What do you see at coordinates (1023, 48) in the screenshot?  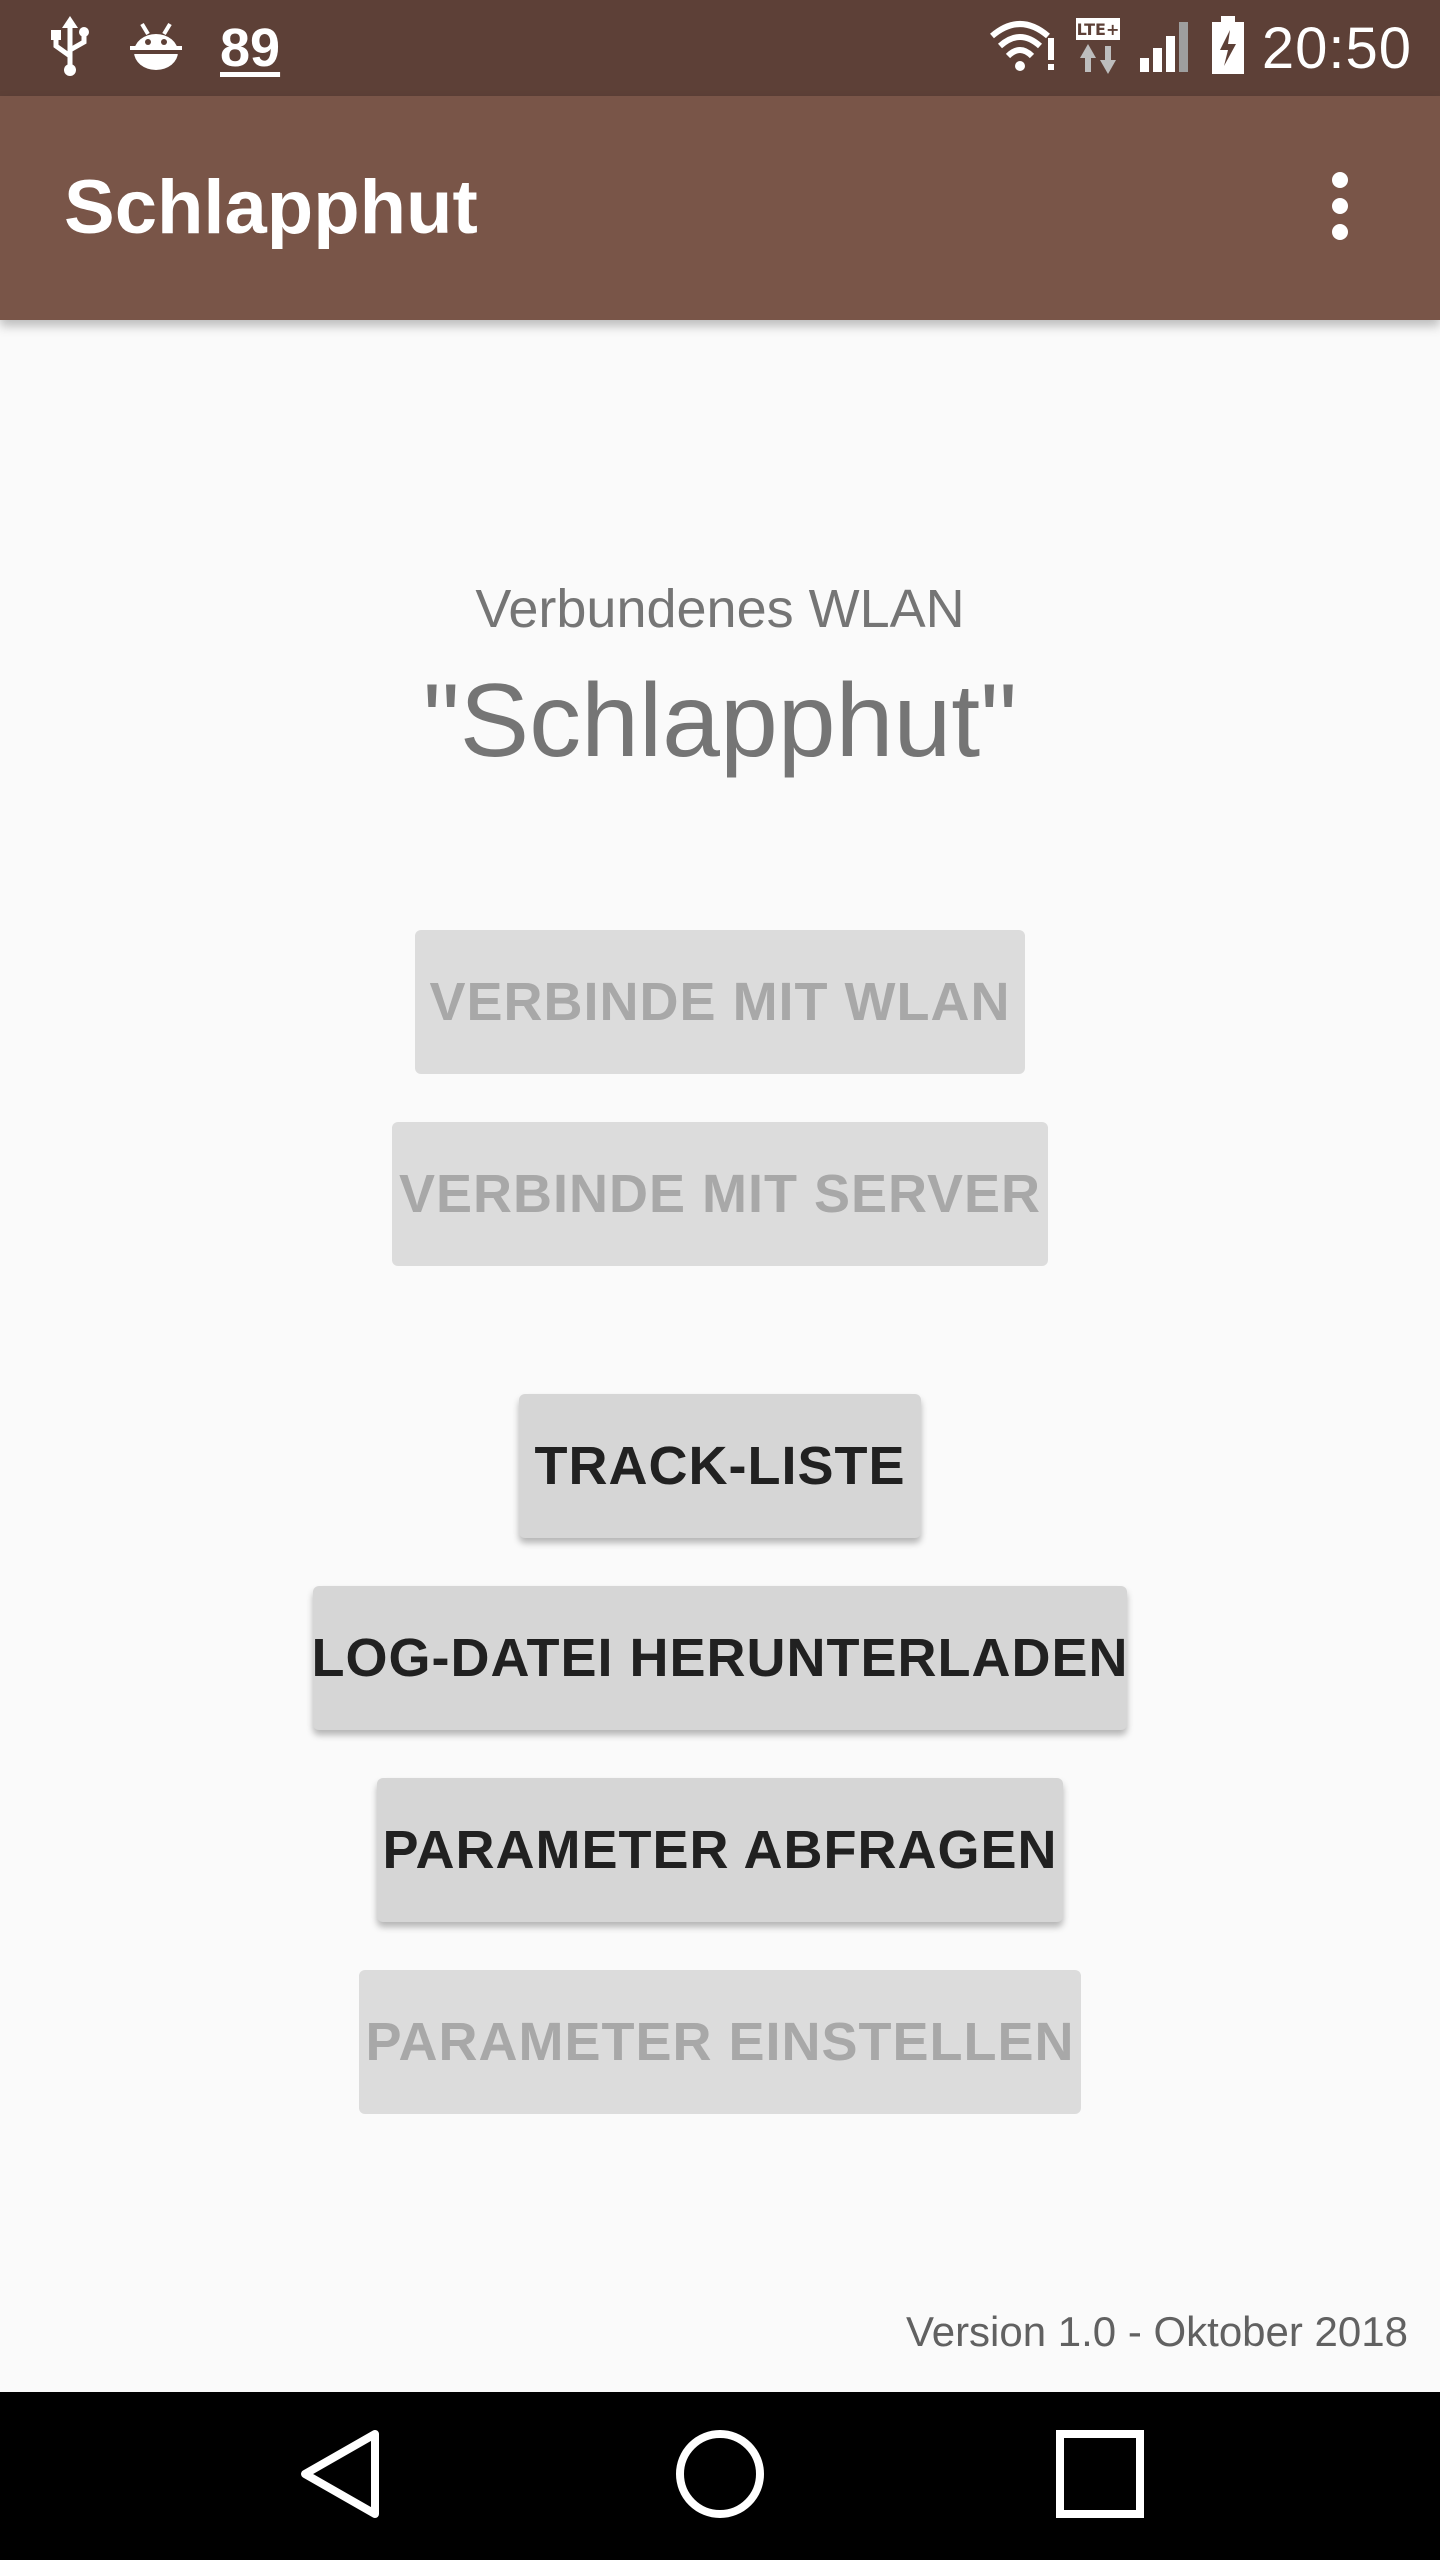 I see `wifi-icon` at bounding box center [1023, 48].